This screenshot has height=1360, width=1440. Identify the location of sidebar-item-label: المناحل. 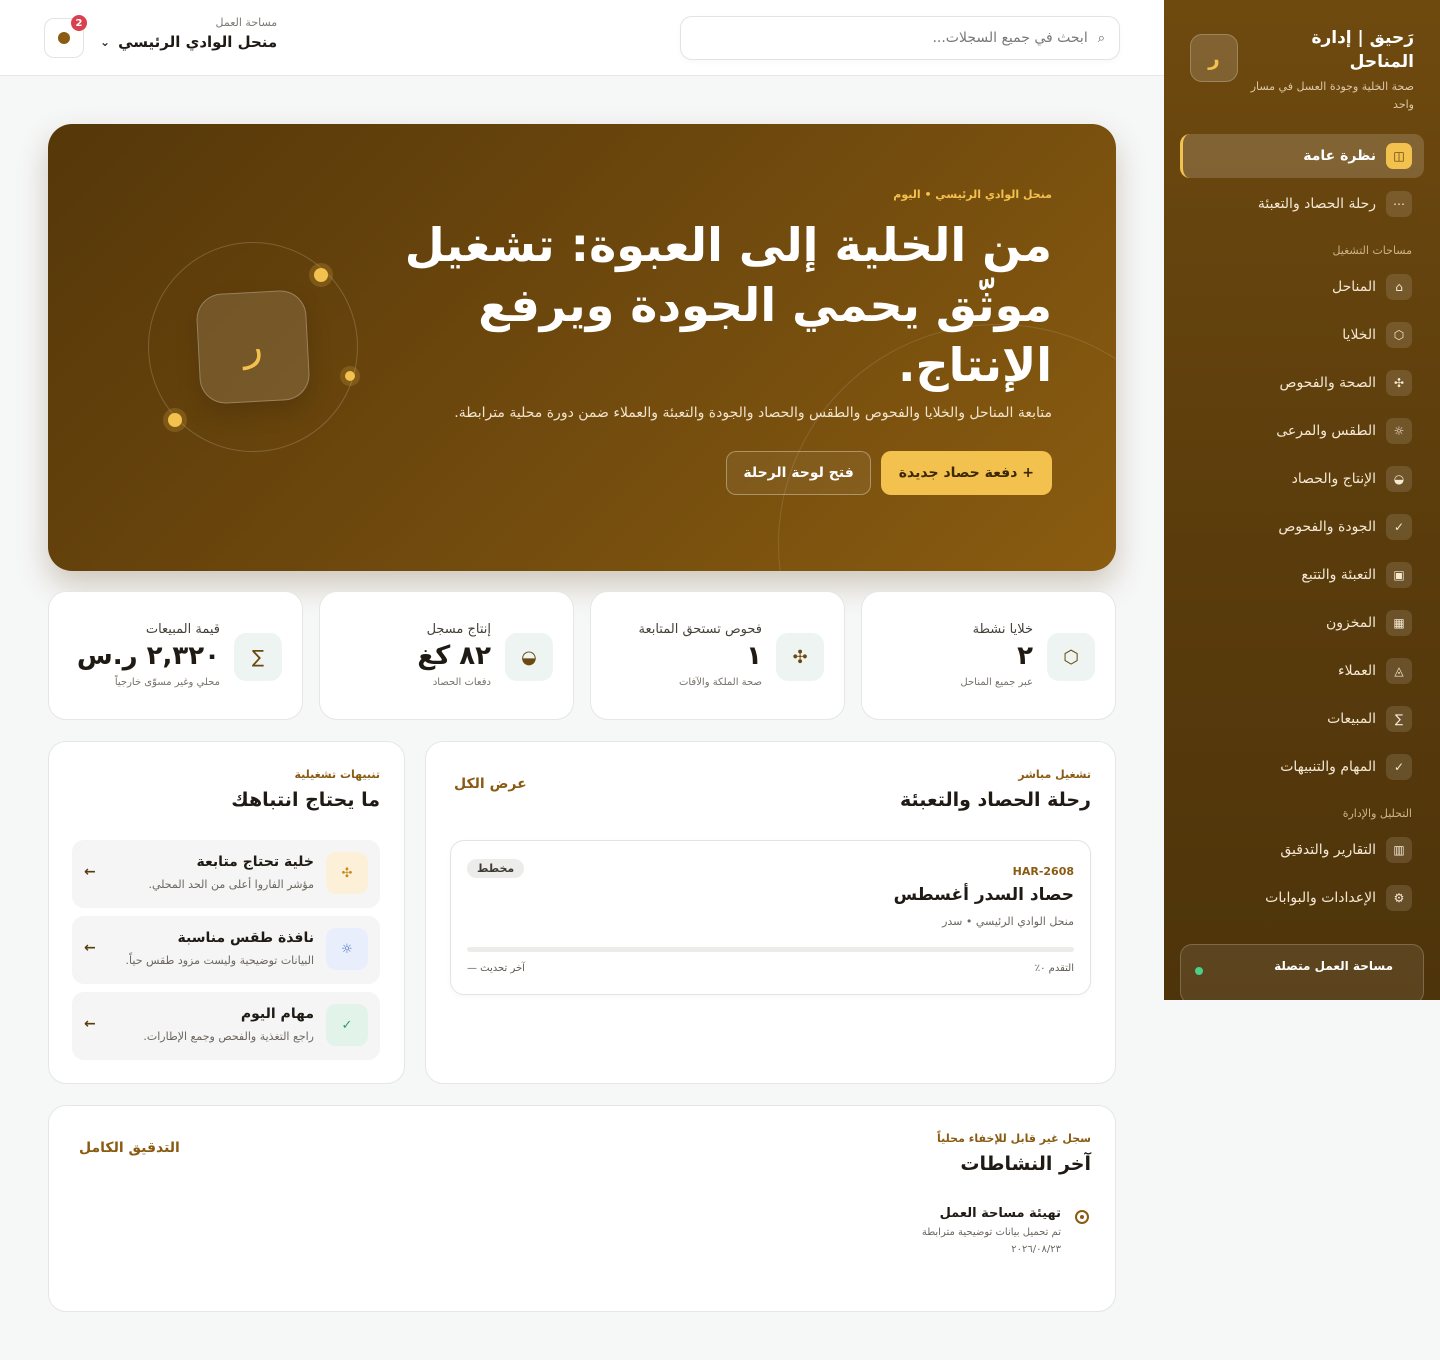
(1354, 287).